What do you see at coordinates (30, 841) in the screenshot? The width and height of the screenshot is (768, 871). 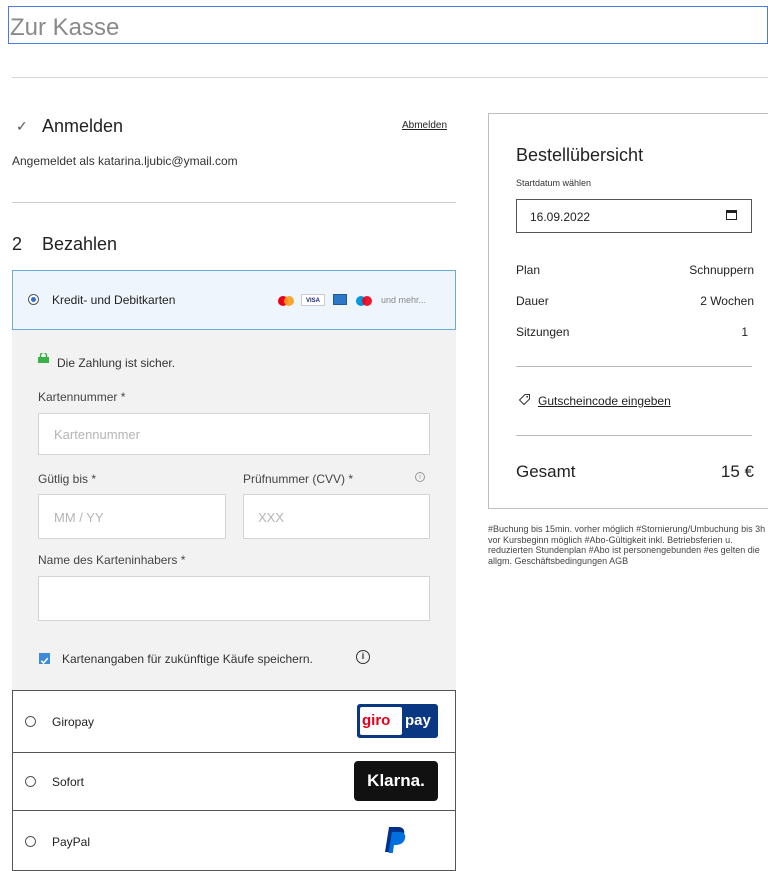 I see `paypal-radio` at bounding box center [30, 841].